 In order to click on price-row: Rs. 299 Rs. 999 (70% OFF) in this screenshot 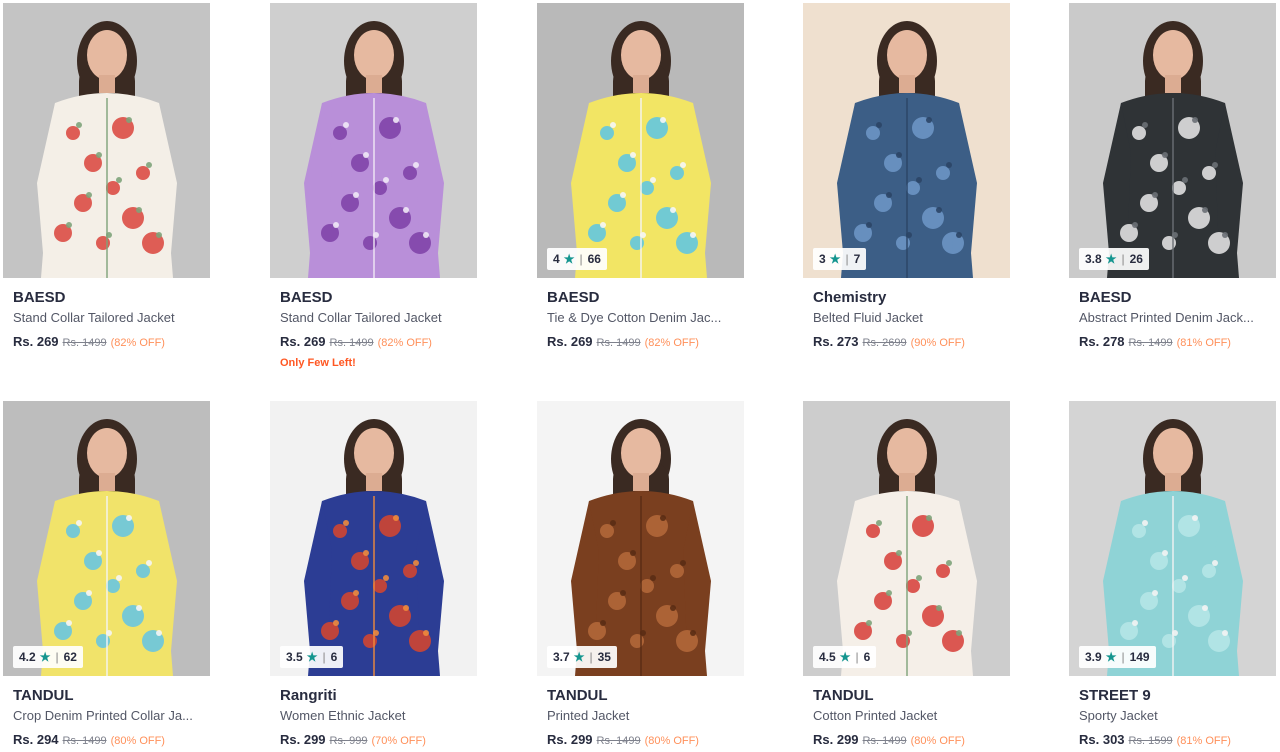, I will do `click(373, 740)`.